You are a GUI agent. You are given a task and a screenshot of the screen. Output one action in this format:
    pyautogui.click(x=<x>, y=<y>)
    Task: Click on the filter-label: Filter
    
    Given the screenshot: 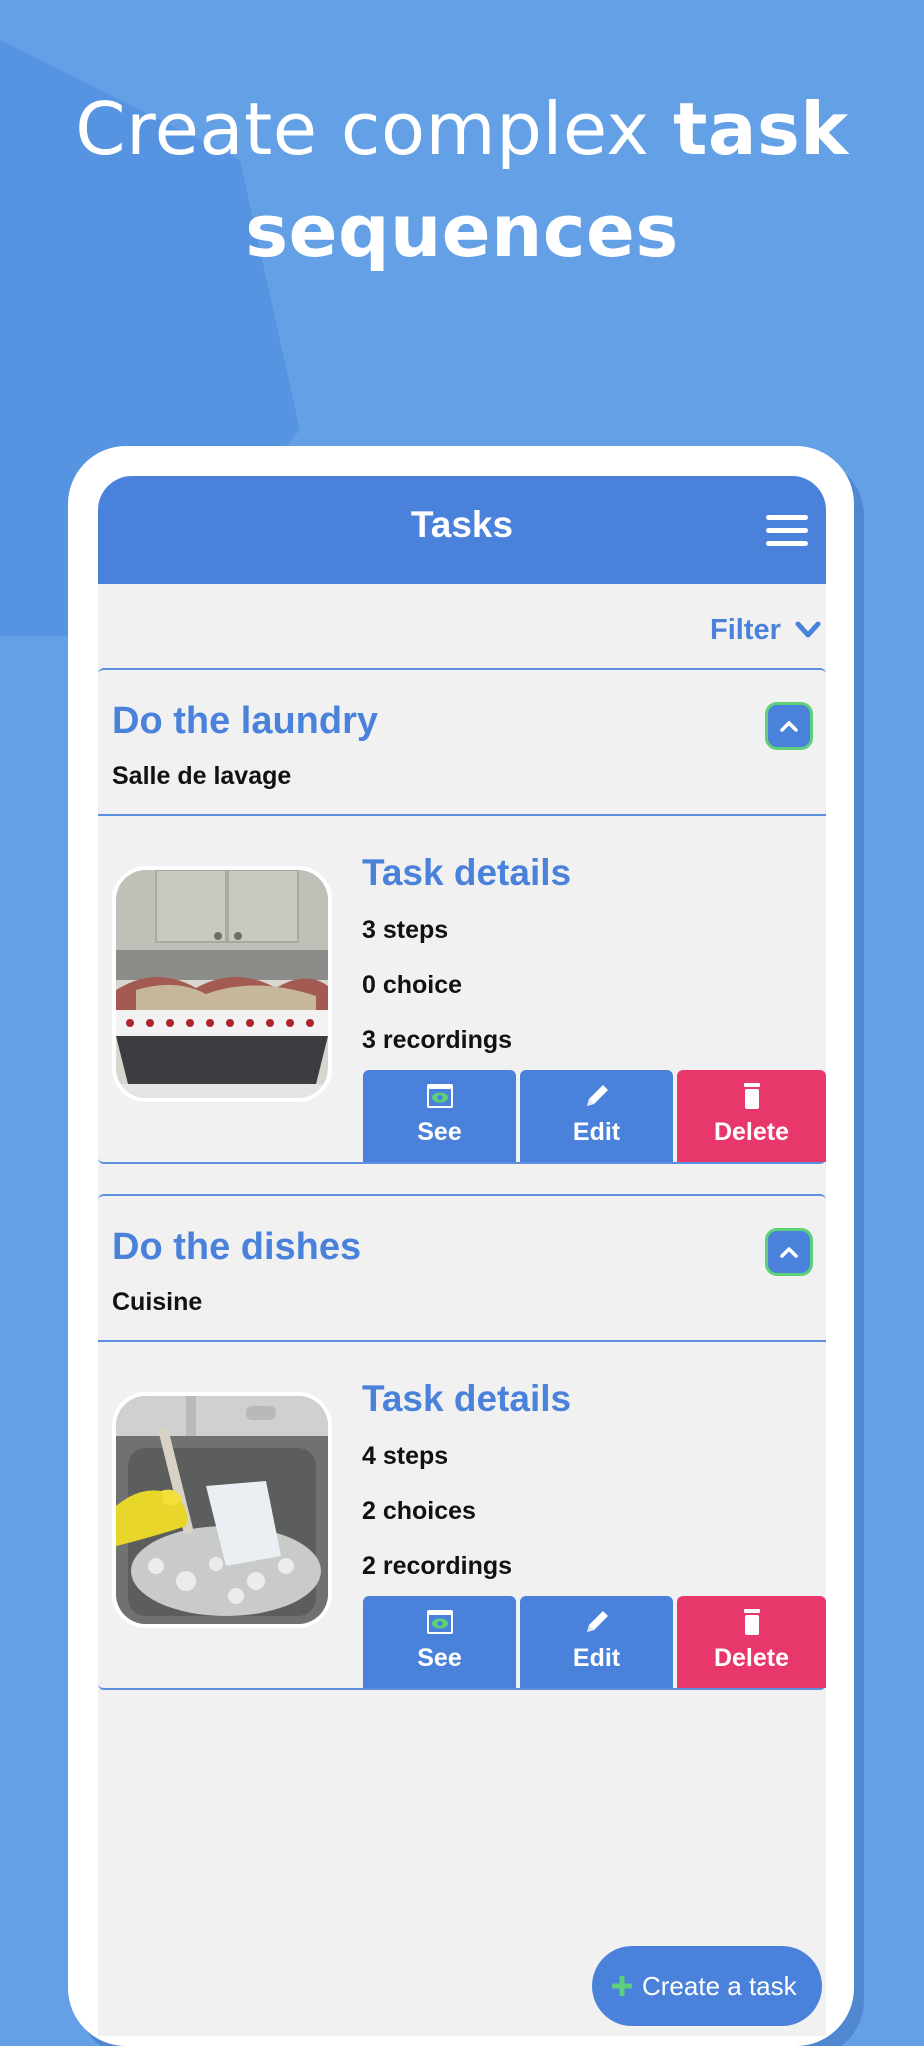 What is the action you would take?
    pyautogui.click(x=745, y=629)
    